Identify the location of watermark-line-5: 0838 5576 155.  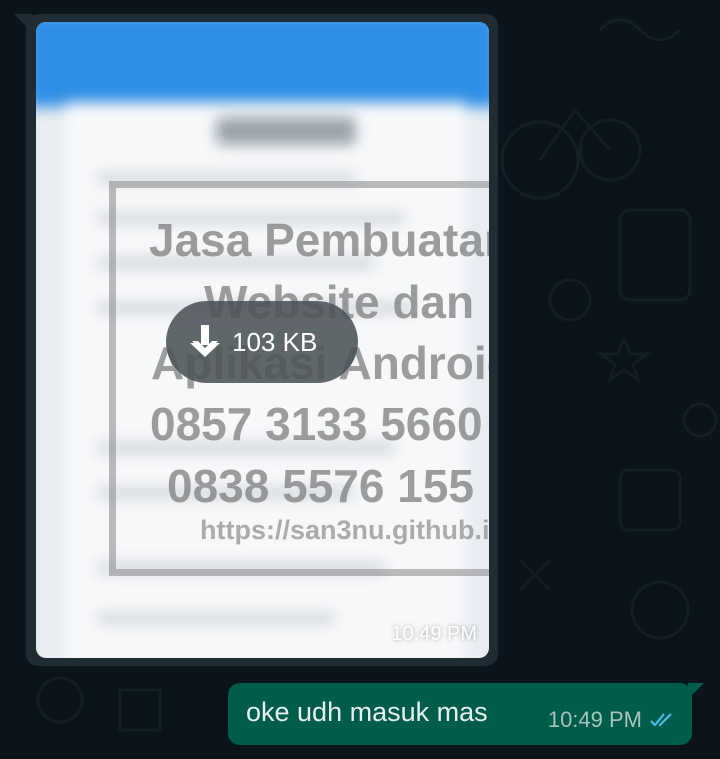
(320, 486).